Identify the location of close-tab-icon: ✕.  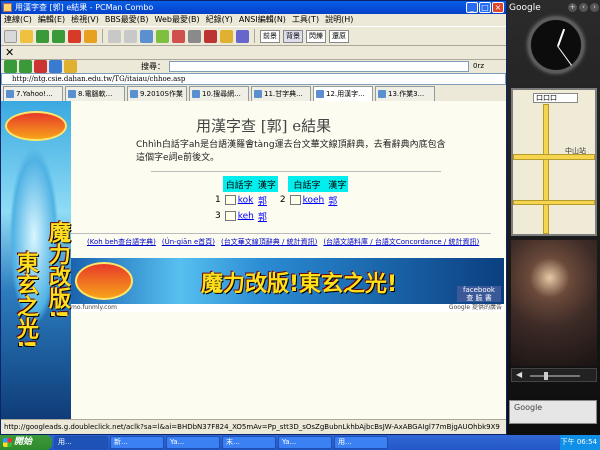
(9, 52).